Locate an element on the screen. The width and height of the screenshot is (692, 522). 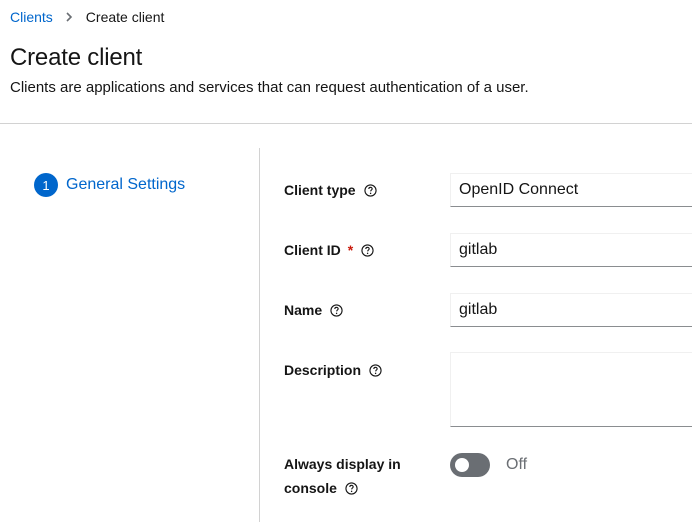
always-display-label-line1: Always display in is located at coordinates (342, 464).